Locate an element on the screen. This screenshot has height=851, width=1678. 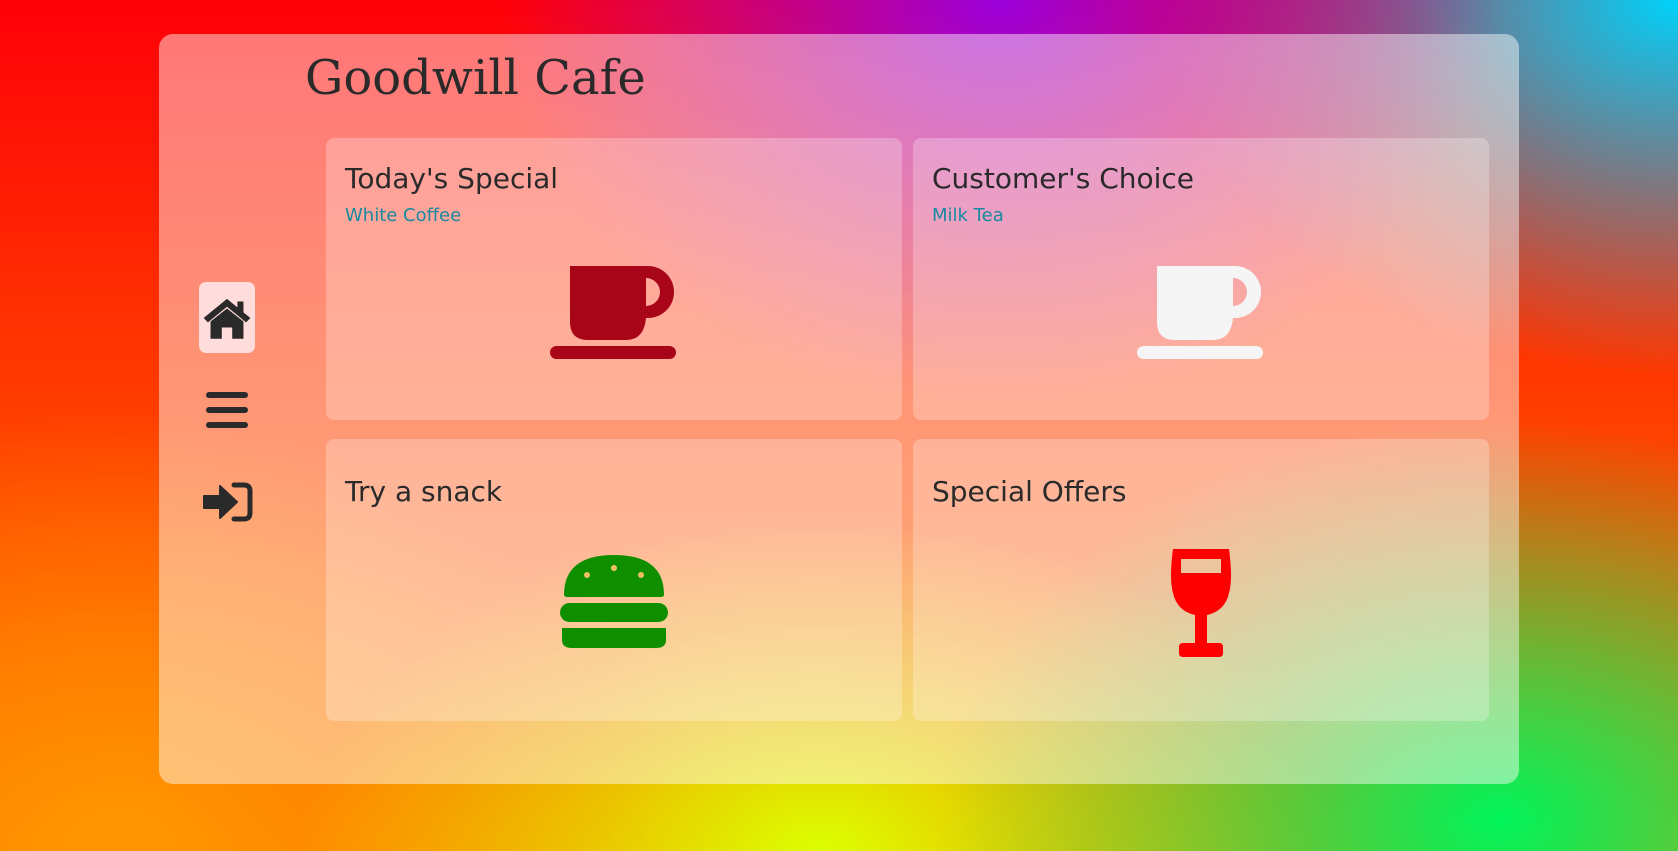
card-title: Today's Special is located at coordinates (452, 178).